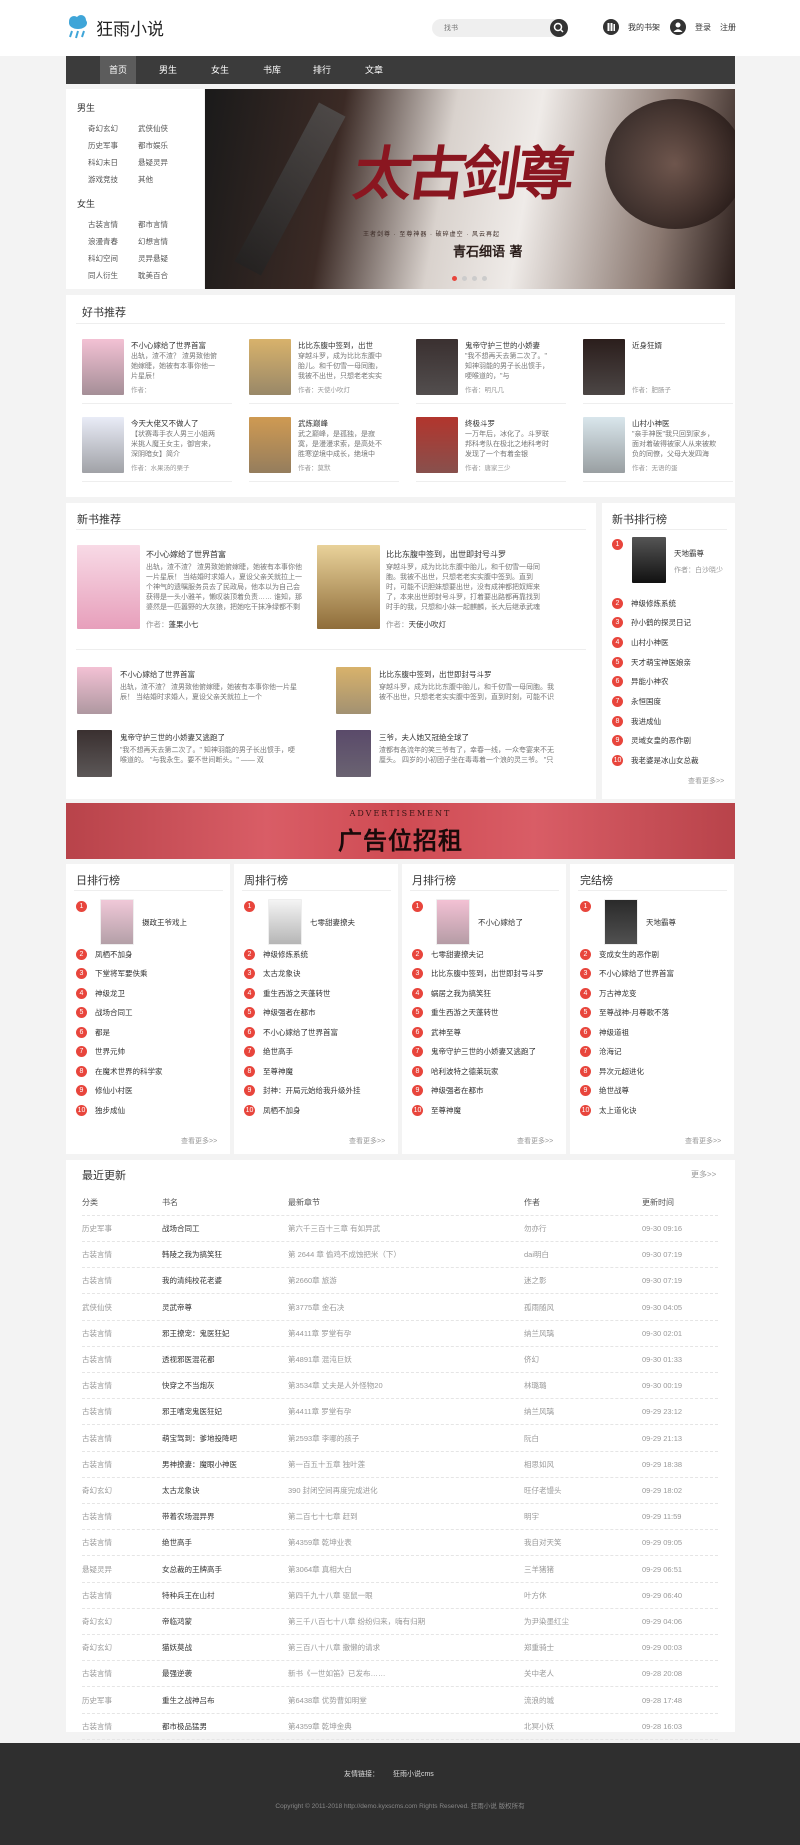  What do you see at coordinates (103, 258) in the screenshot?
I see `sidebar-cat: 科幻空间` at bounding box center [103, 258].